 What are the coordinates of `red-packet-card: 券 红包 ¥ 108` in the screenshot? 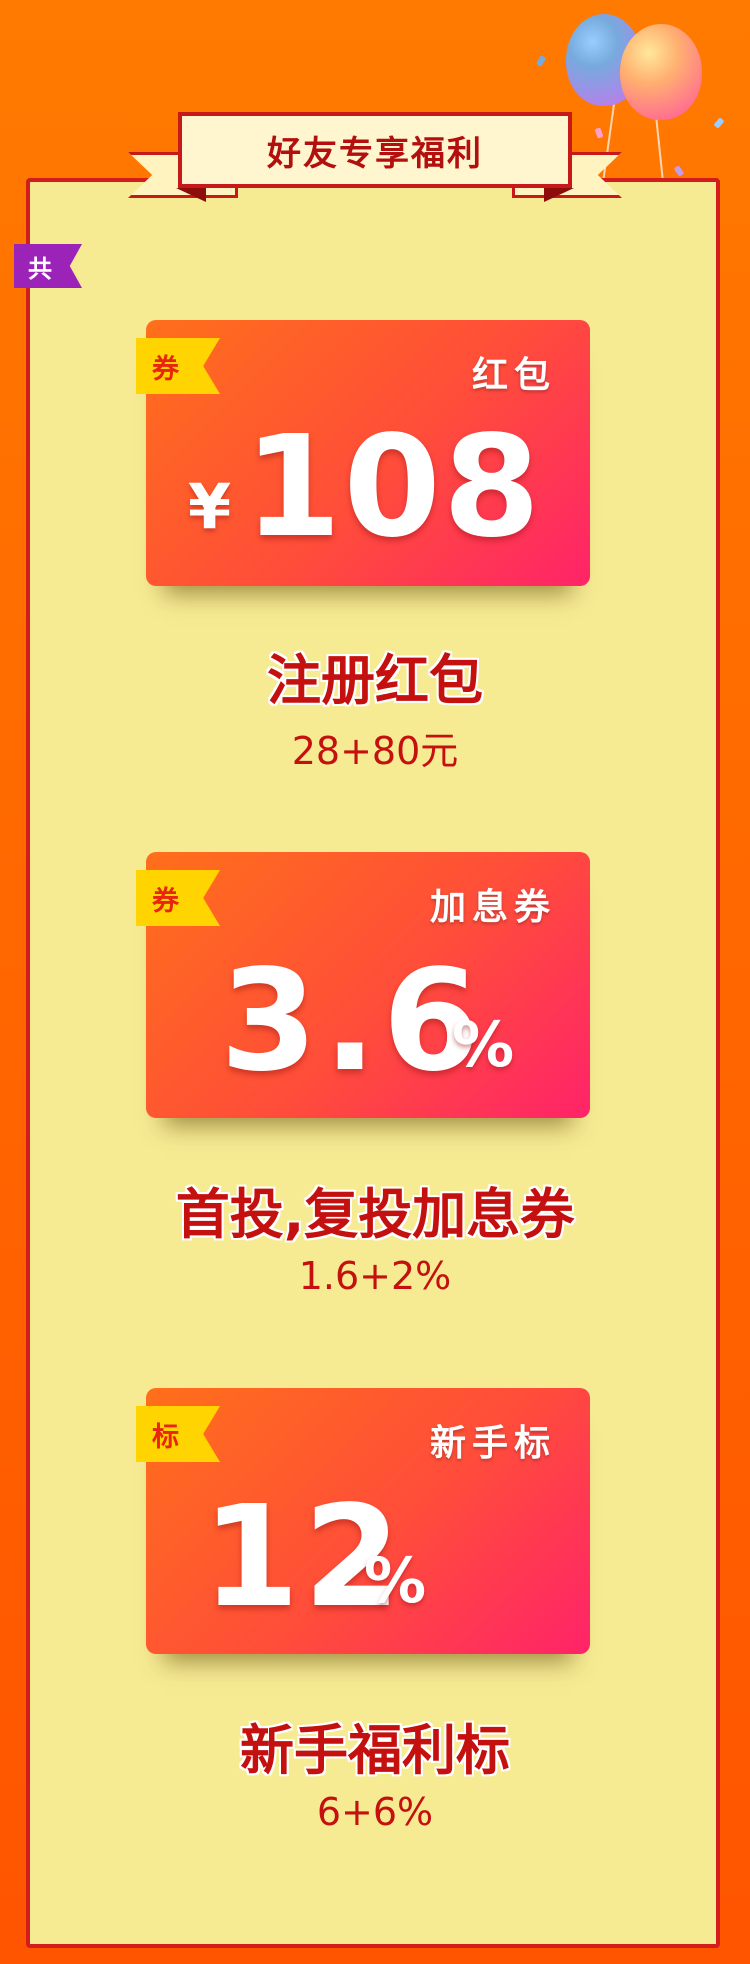 It's located at (363, 453).